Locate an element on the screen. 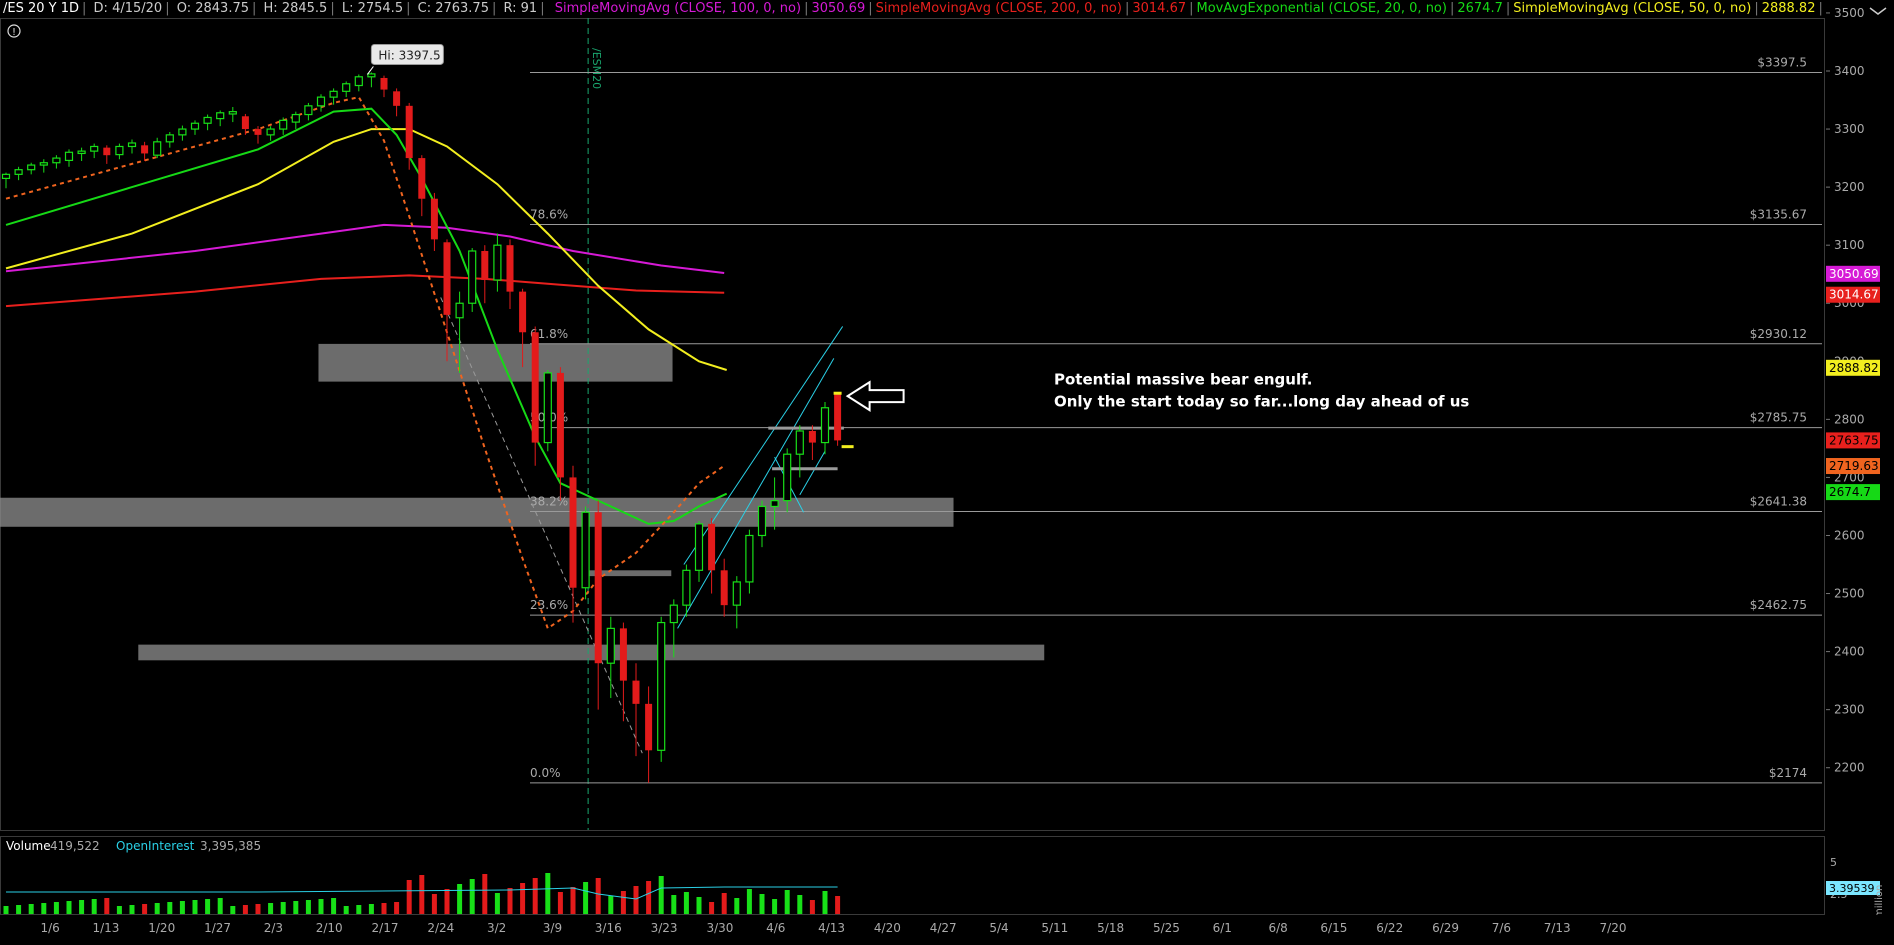 The height and width of the screenshot is (945, 1894). volume-chart: Volume 419,522 OpenInterest 3,395,385 is located at coordinates (913, 881).